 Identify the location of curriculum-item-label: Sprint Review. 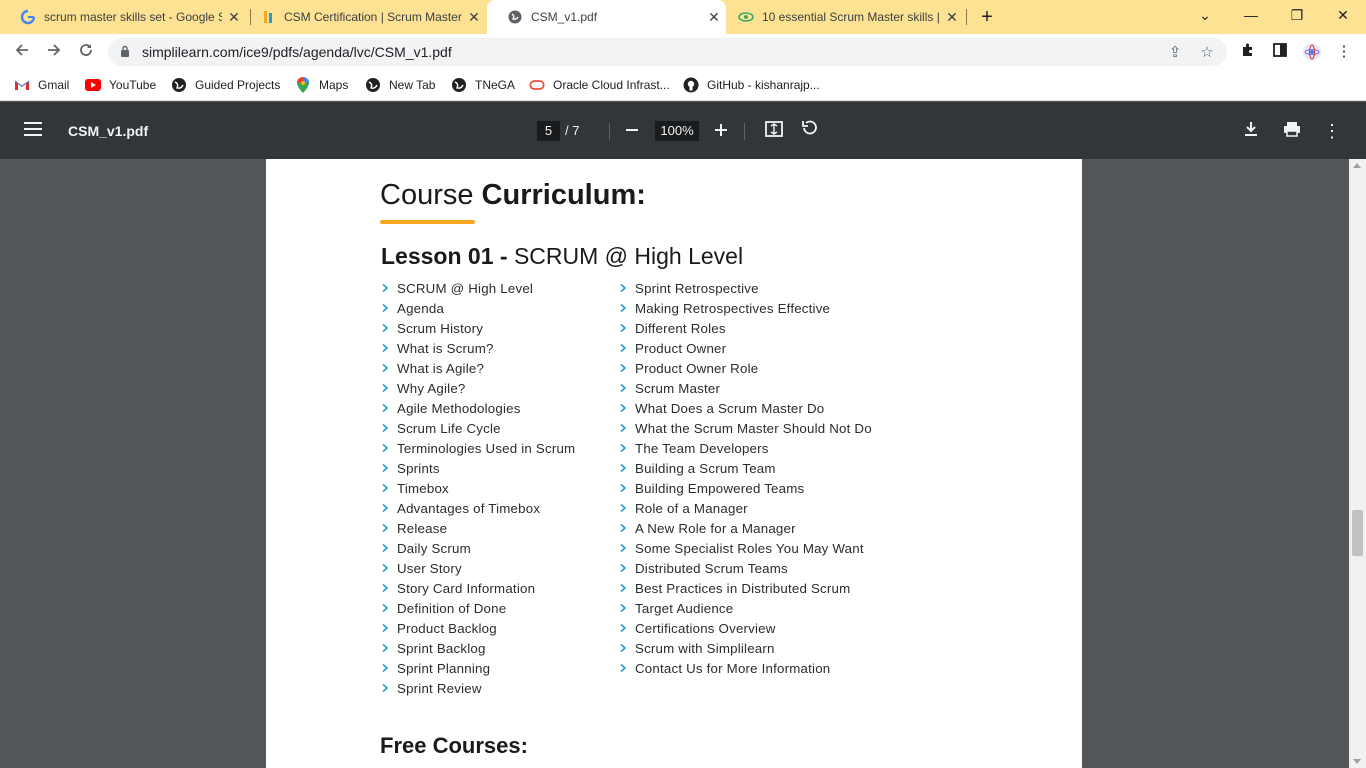
(439, 688).